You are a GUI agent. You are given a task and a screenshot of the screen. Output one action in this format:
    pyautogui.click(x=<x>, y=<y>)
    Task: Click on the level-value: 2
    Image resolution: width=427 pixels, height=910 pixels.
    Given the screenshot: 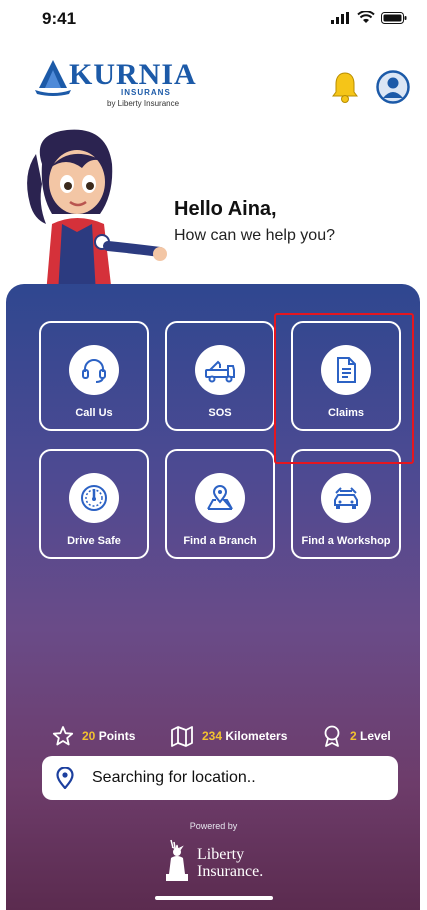 What is the action you would take?
    pyautogui.click(x=353, y=736)
    